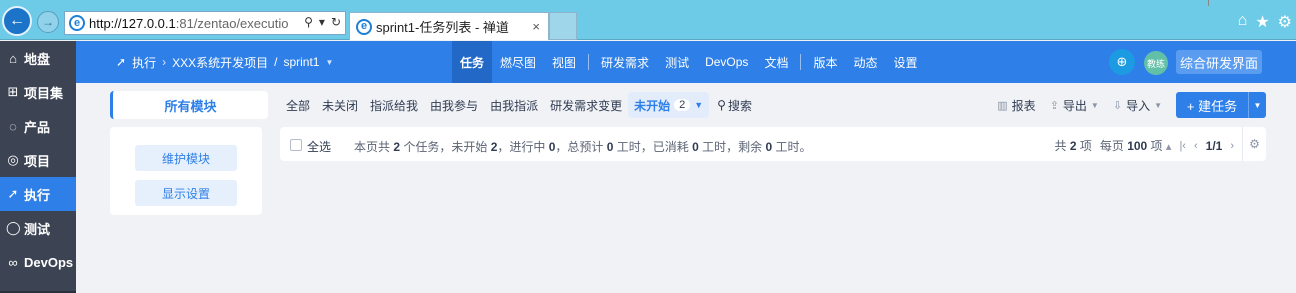 The width and height of the screenshot is (1296, 293). I want to click on tab-build: 版本, so click(825, 62).